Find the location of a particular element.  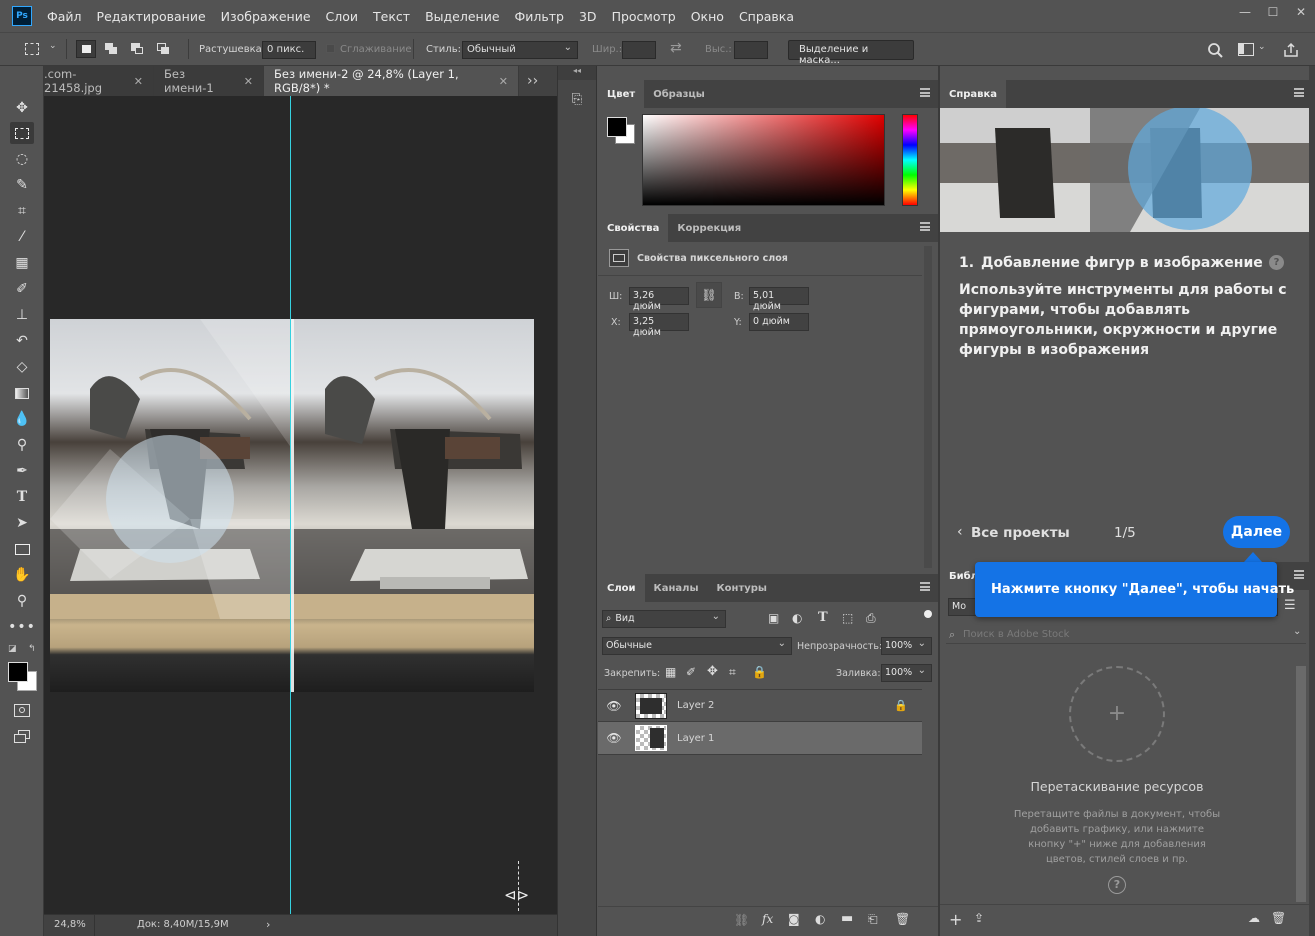

stamp-tool: ⊥ is located at coordinates (22, 315).